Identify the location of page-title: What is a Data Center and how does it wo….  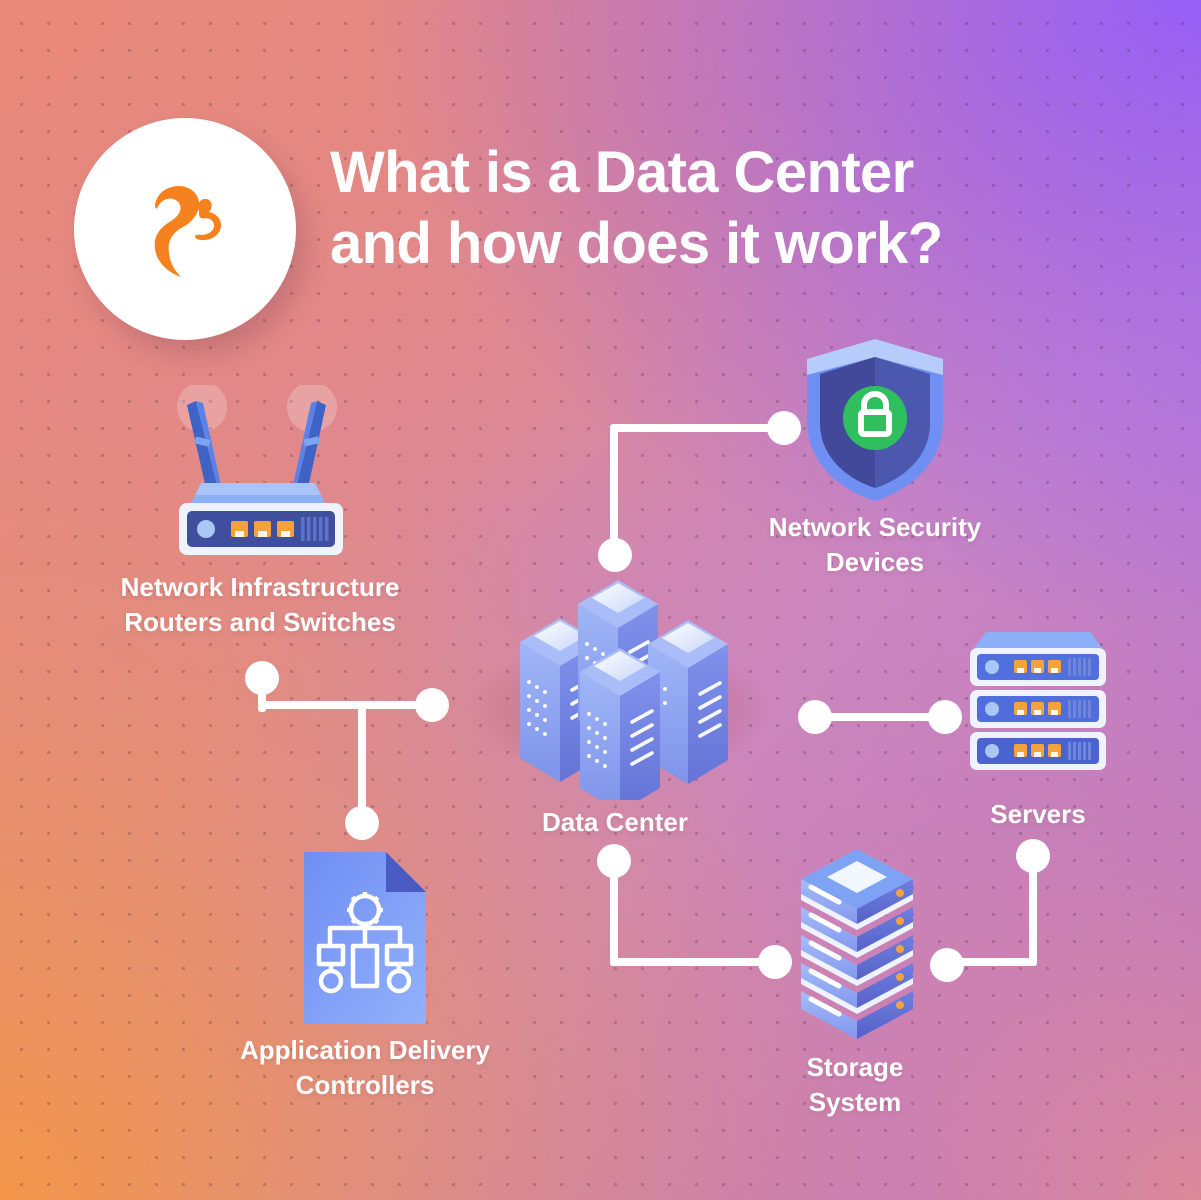
(725, 209).